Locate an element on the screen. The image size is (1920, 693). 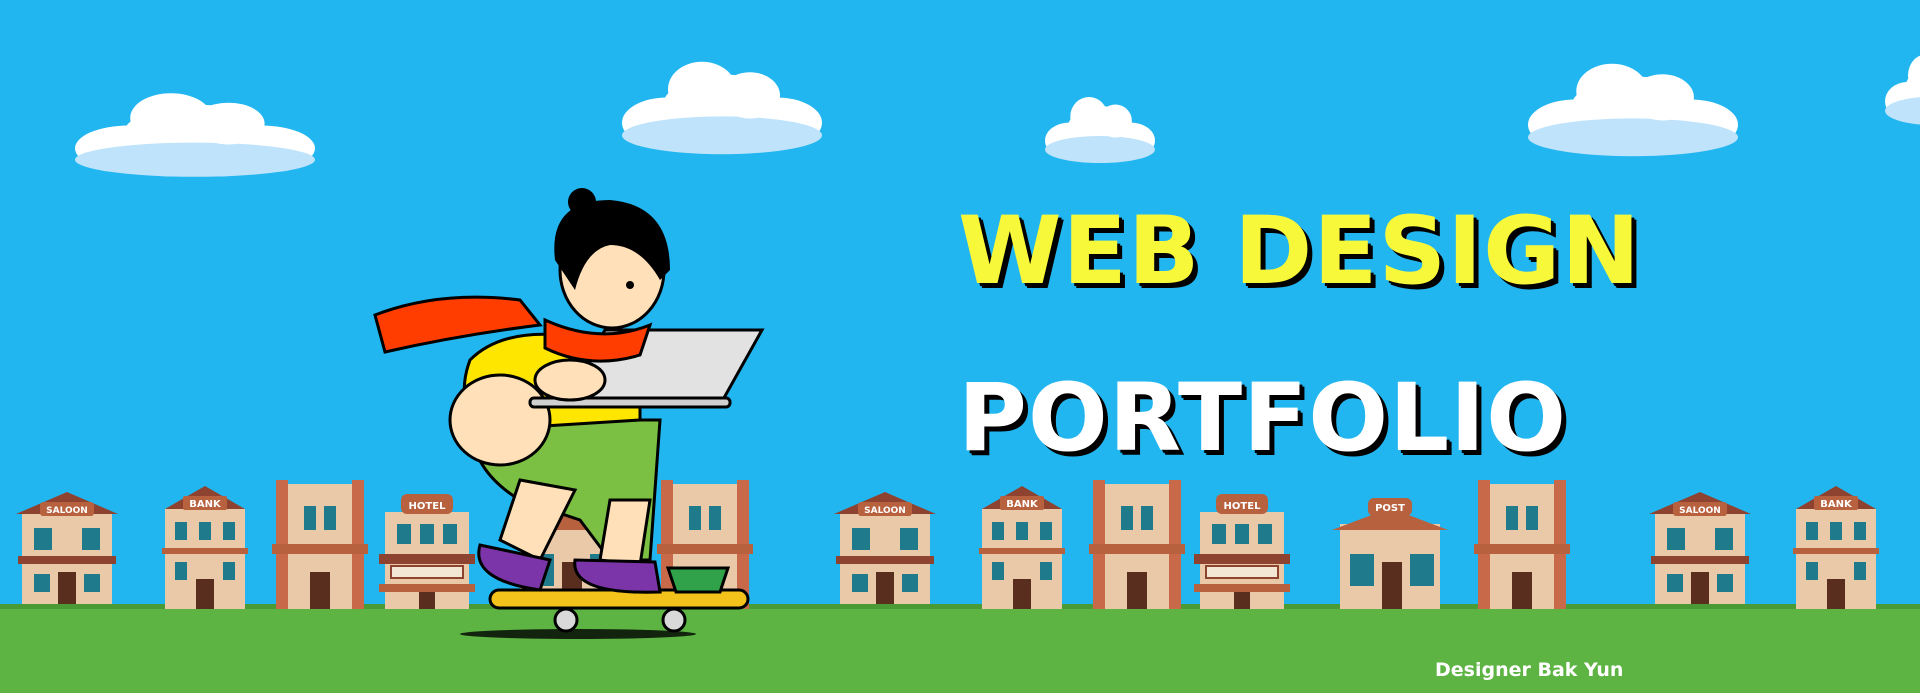
designer-credit: Designer Bak Yun is located at coordinates (1529, 670).